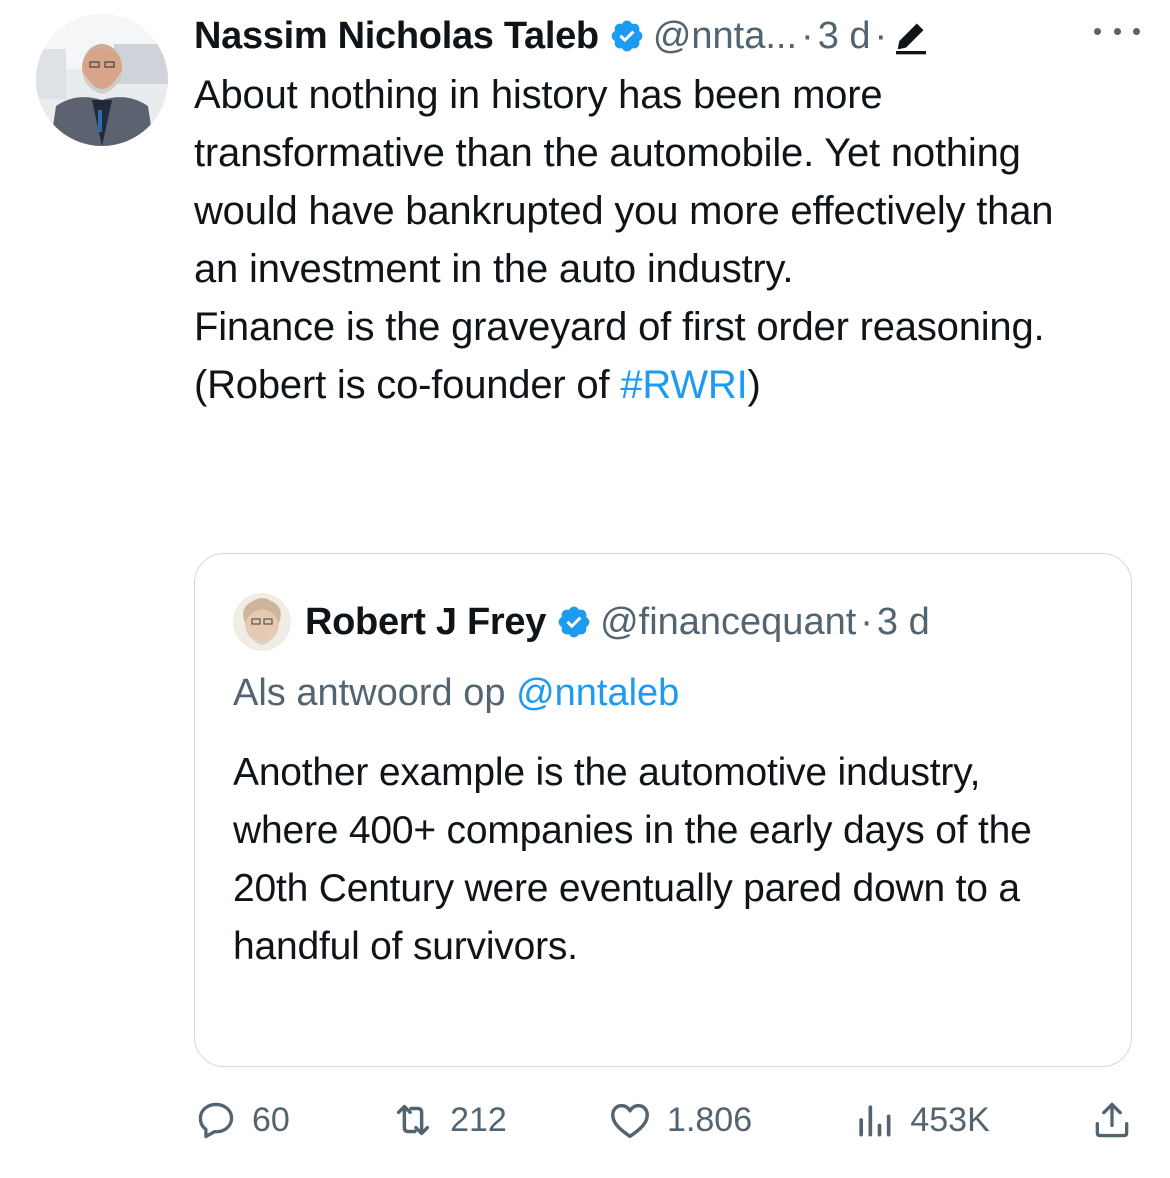 This screenshot has height=1178, width=1170. I want to click on like-button: 1.806, so click(679, 1120).